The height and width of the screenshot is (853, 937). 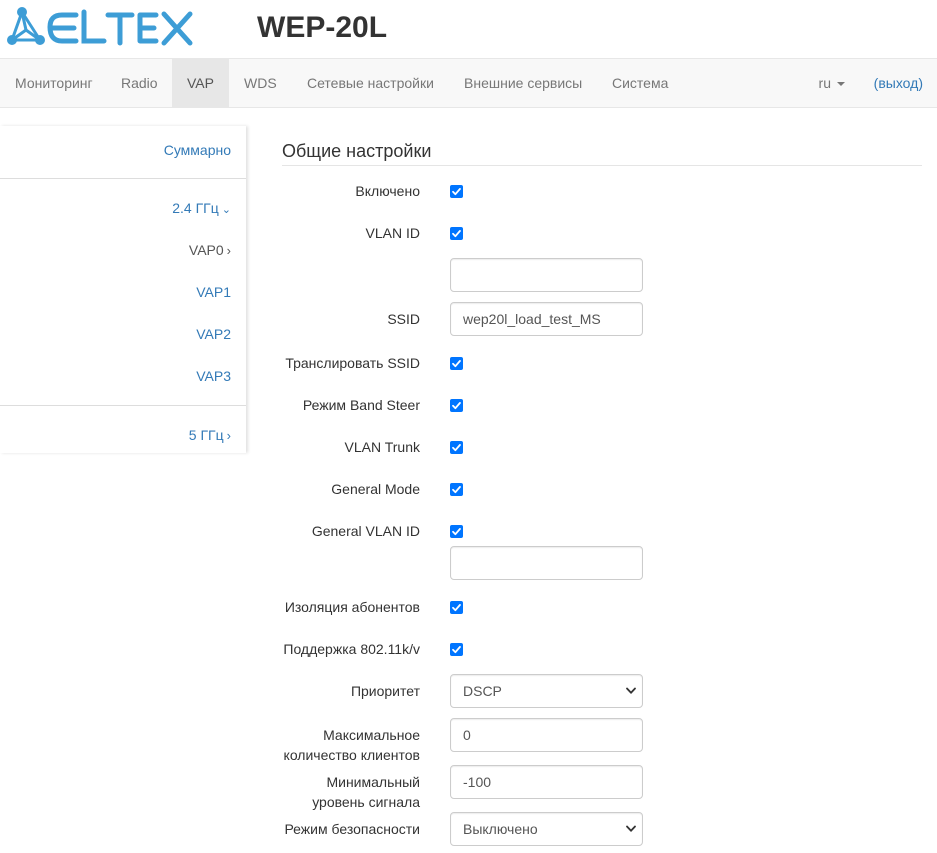 I want to click on device-model-title: WEP-20L, so click(x=322, y=27).